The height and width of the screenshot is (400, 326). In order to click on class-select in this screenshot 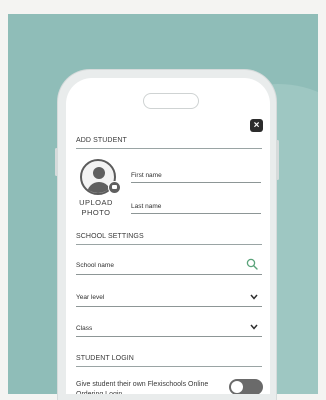, I will do `click(169, 336)`.